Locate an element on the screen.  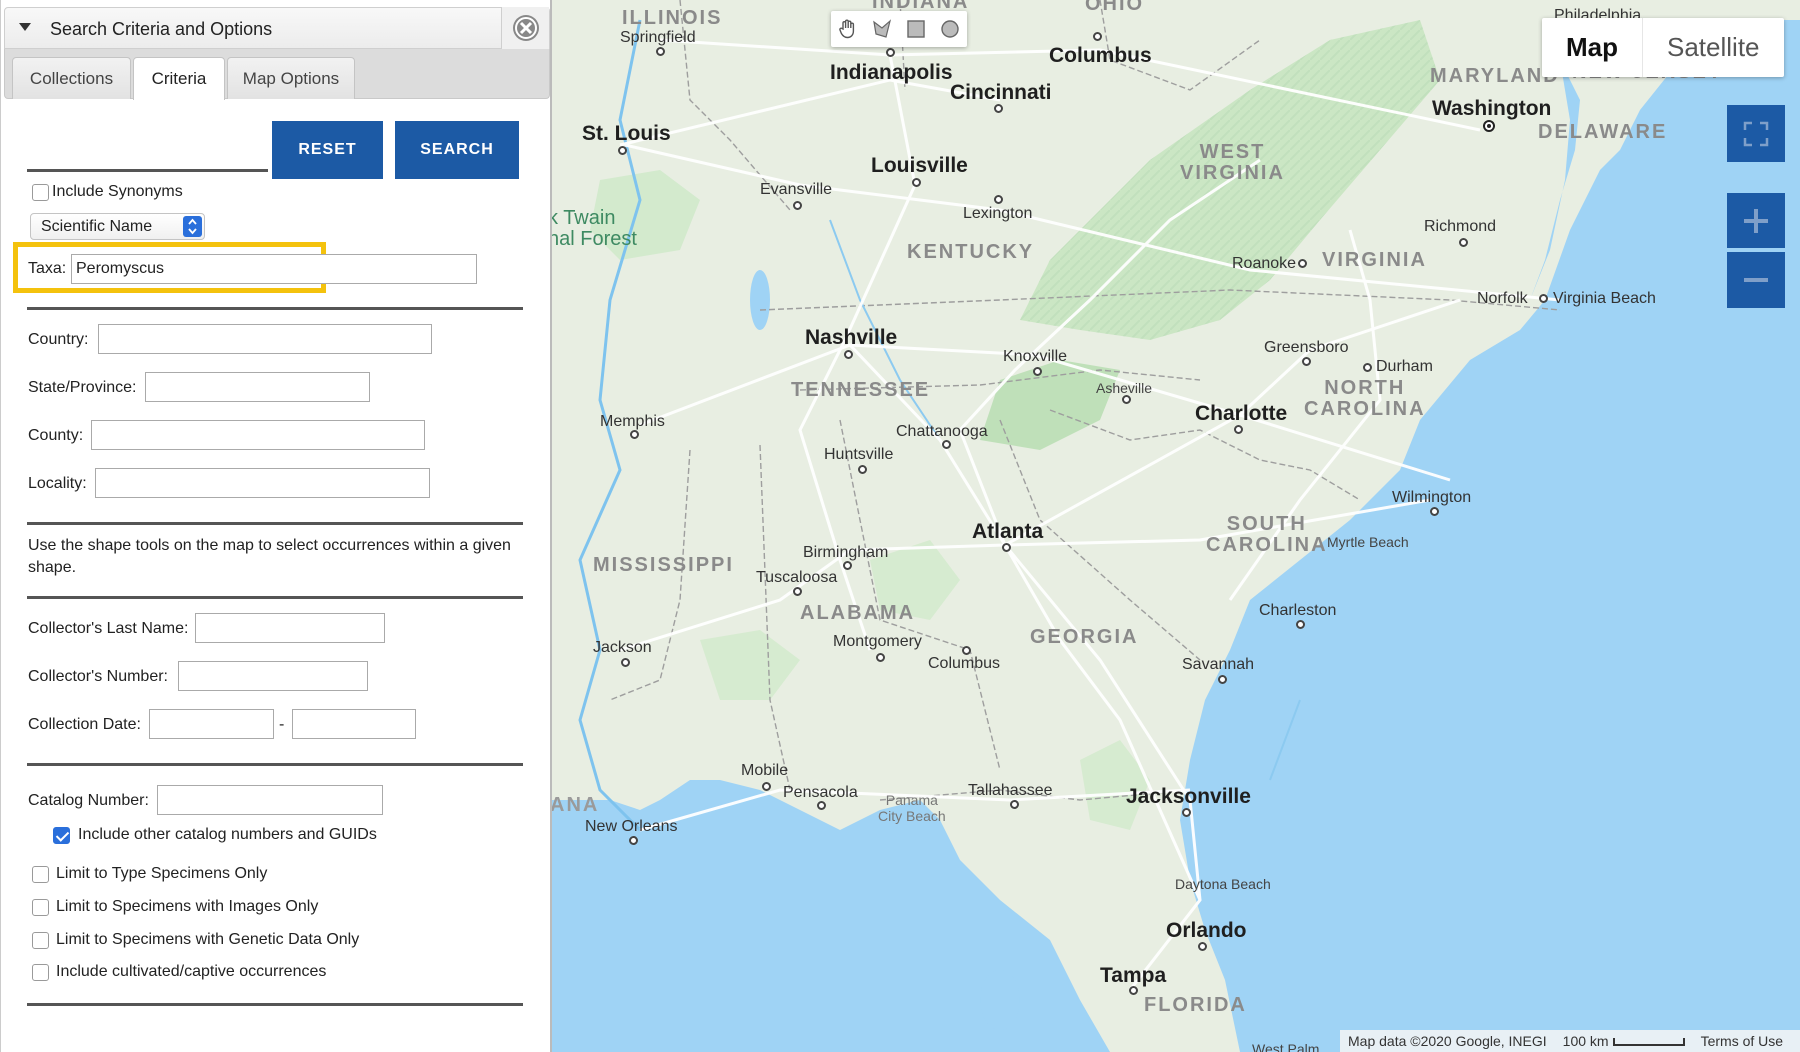
map-type-satellite-button: Satellite is located at coordinates (1713, 47).